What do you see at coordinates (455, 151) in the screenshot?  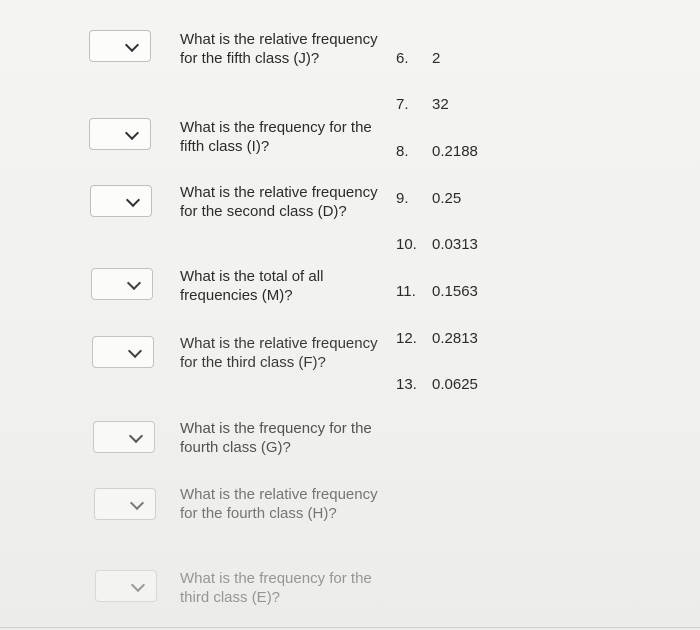 I see `option-value: 0.2188` at bounding box center [455, 151].